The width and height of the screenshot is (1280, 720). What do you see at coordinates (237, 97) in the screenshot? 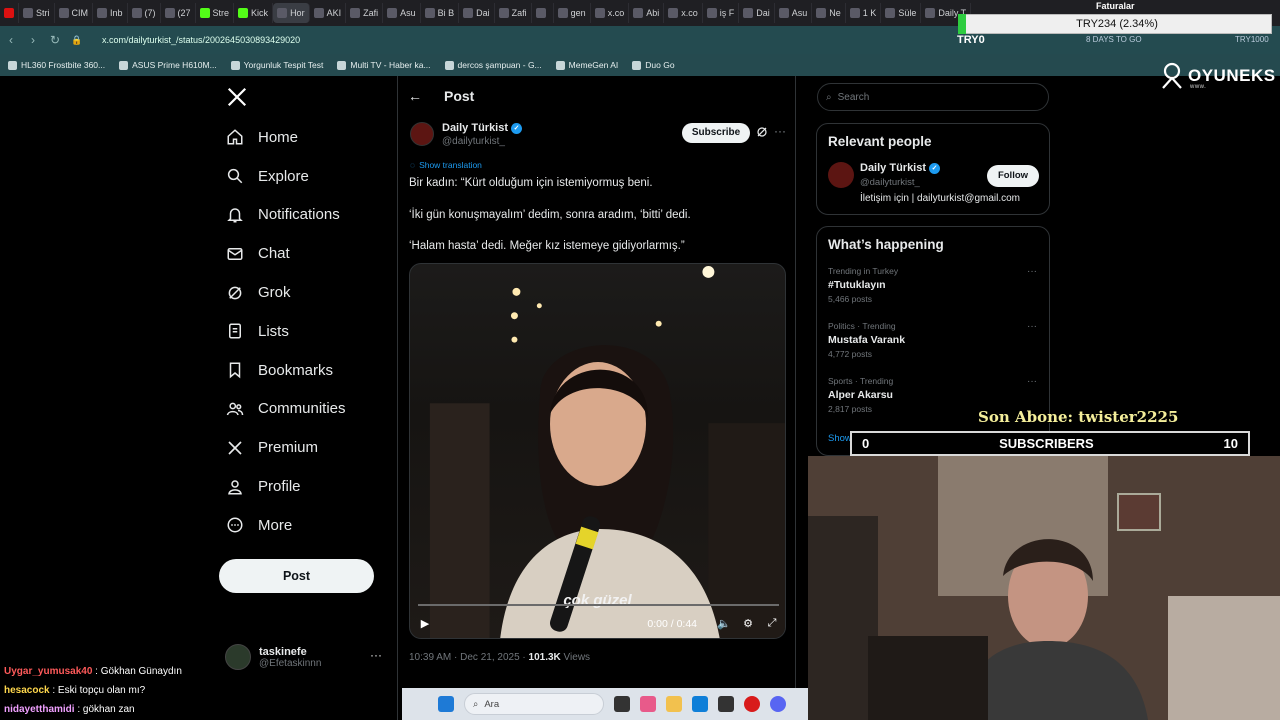
I see `x-logo-icon` at bounding box center [237, 97].